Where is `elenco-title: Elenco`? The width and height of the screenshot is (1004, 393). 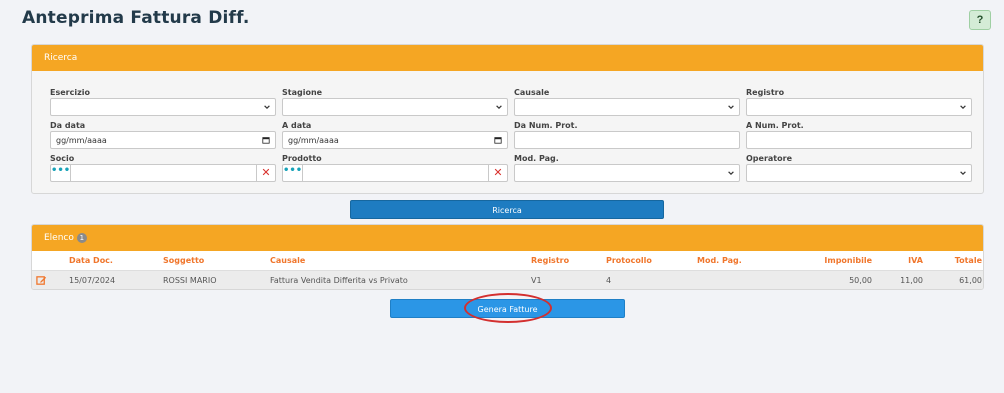
elenco-title: Elenco is located at coordinates (59, 238).